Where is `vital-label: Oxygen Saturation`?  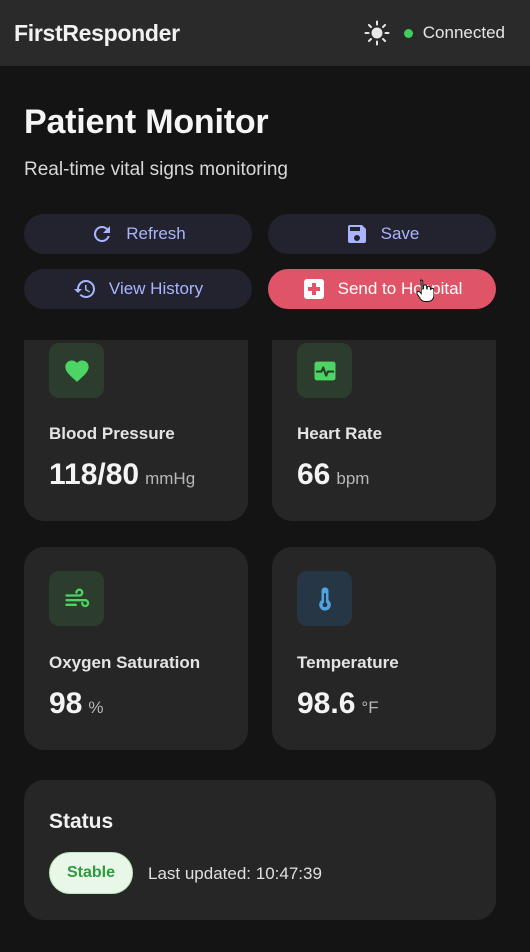 vital-label: Oxygen Saturation is located at coordinates (125, 662).